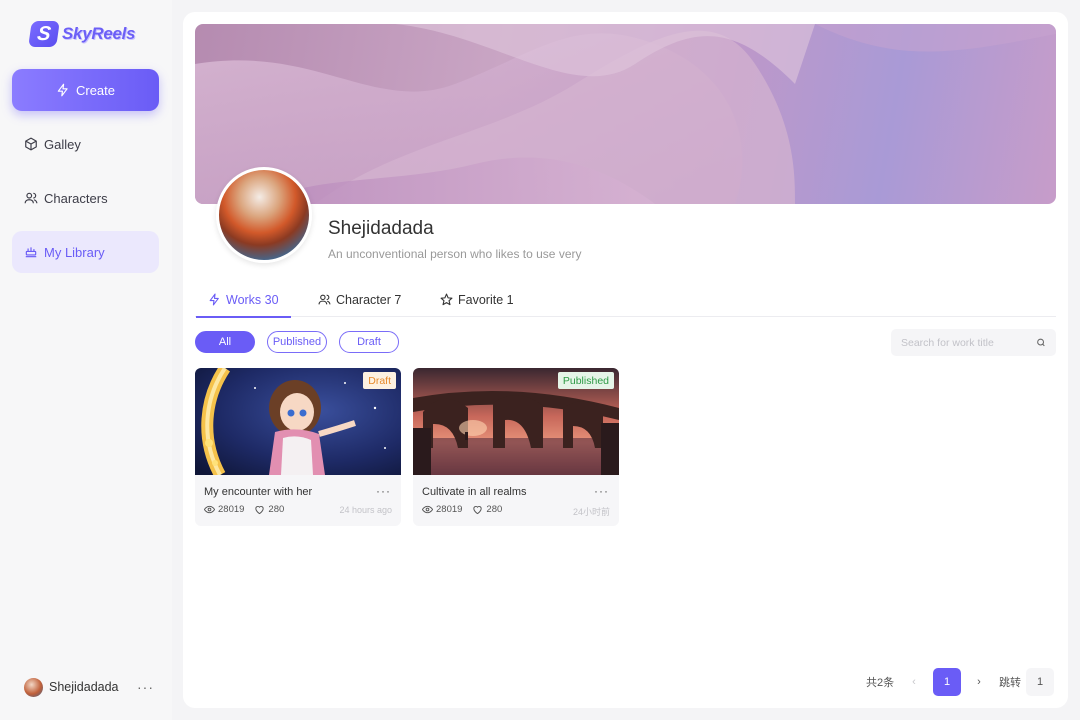  What do you see at coordinates (44, 34) in the screenshot?
I see `logo-mark-icon: S` at bounding box center [44, 34].